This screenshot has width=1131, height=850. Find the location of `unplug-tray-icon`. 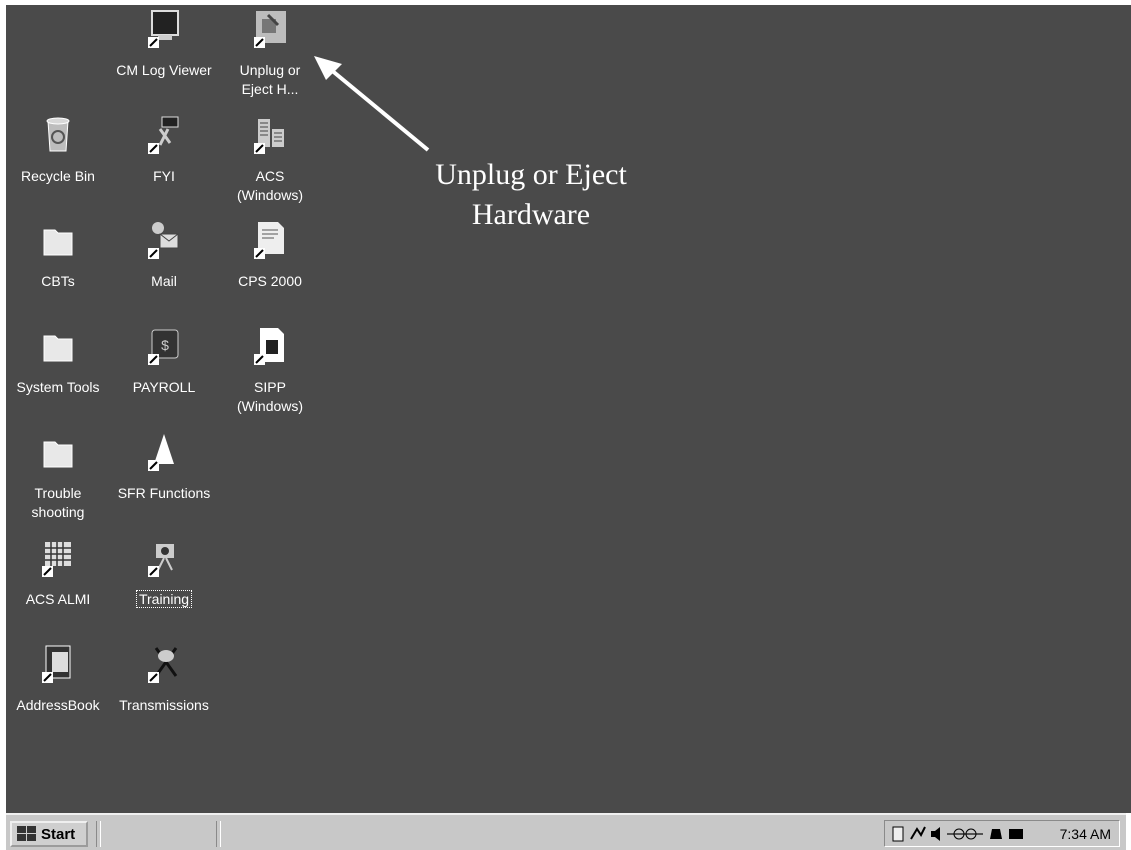

unplug-tray-icon is located at coordinates (965, 834).